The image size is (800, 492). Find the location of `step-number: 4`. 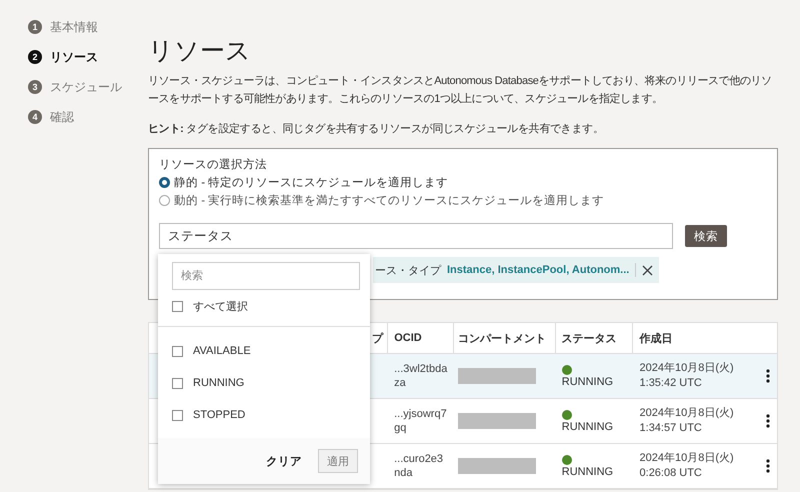

step-number: 4 is located at coordinates (35, 117).